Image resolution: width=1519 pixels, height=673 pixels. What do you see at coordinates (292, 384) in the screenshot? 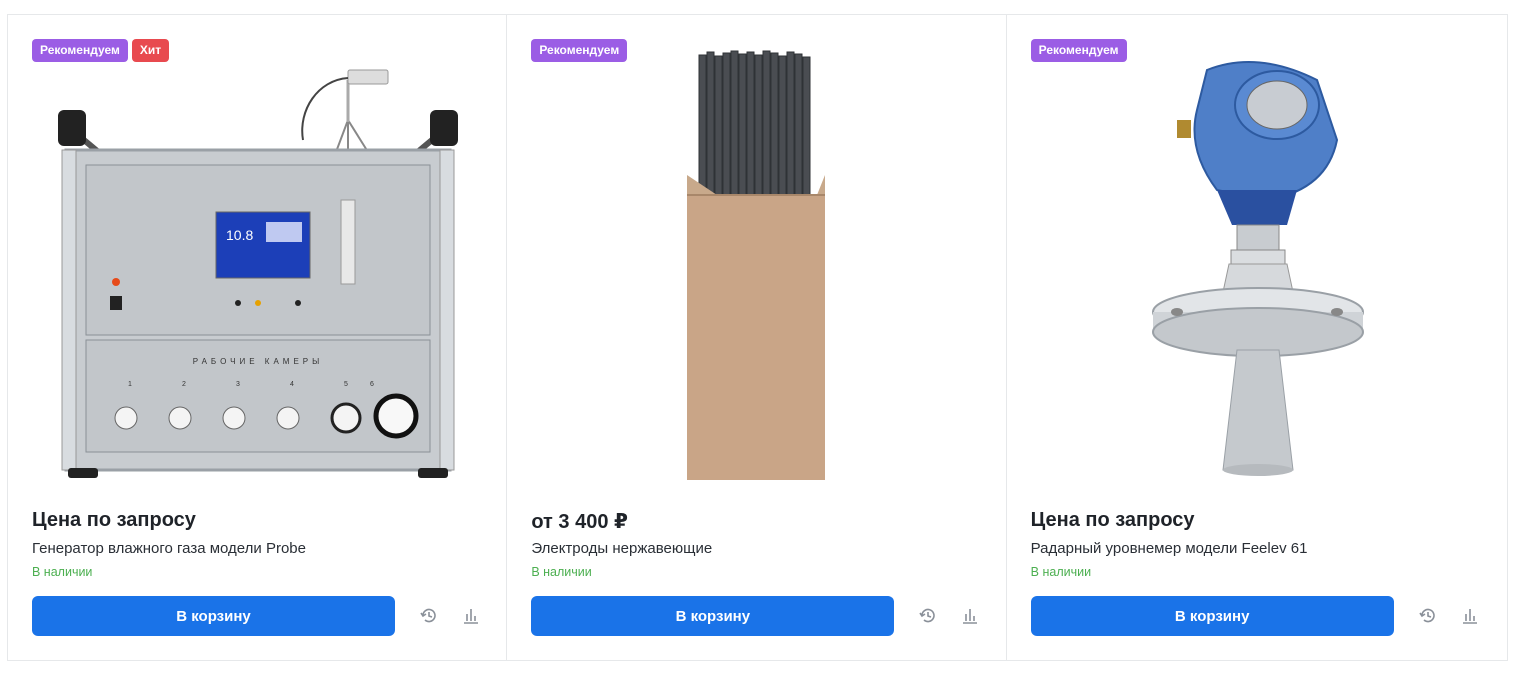
I see `chamber-label: 4` at bounding box center [292, 384].